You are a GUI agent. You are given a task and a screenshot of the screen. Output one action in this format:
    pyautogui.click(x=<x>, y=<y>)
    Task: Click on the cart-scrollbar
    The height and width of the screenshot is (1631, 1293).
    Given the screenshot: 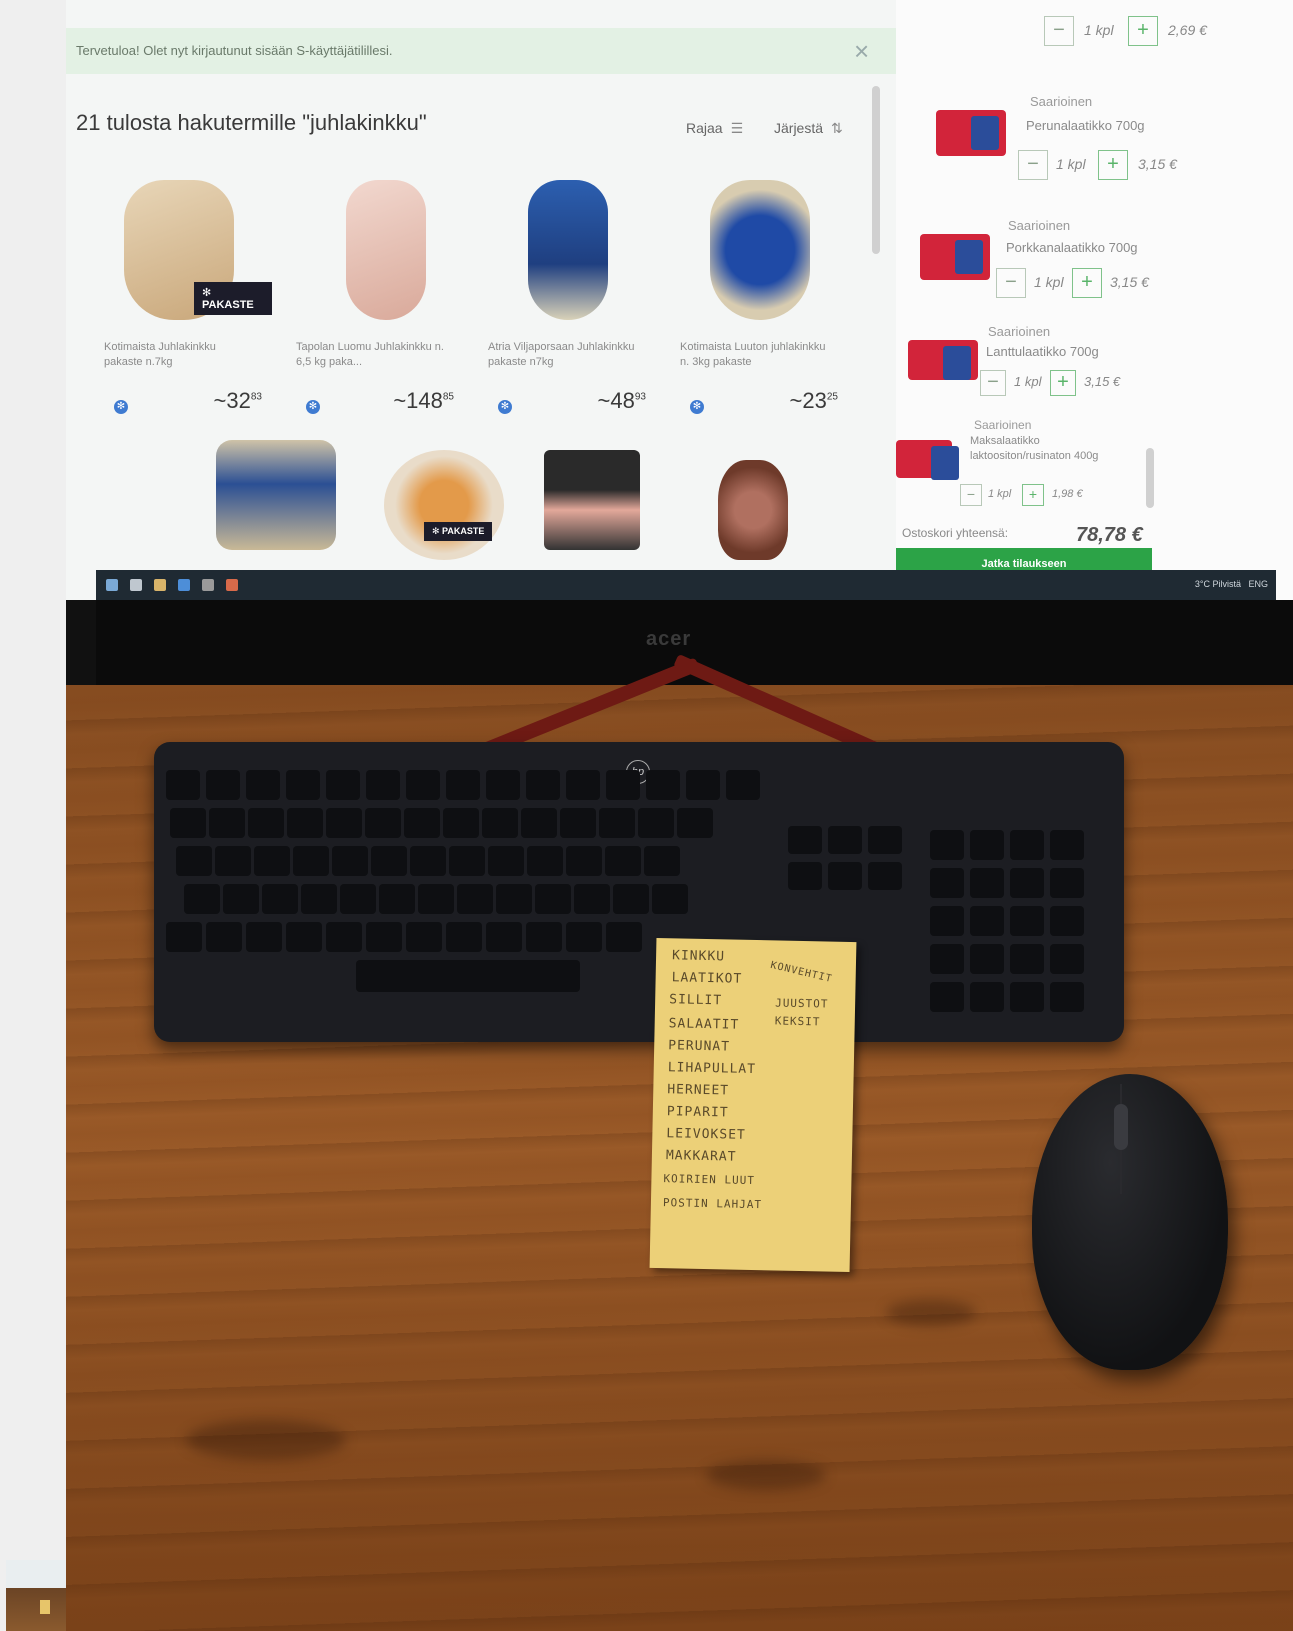 What is the action you would take?
    pyautogui.click(x=1150, y=478)
    